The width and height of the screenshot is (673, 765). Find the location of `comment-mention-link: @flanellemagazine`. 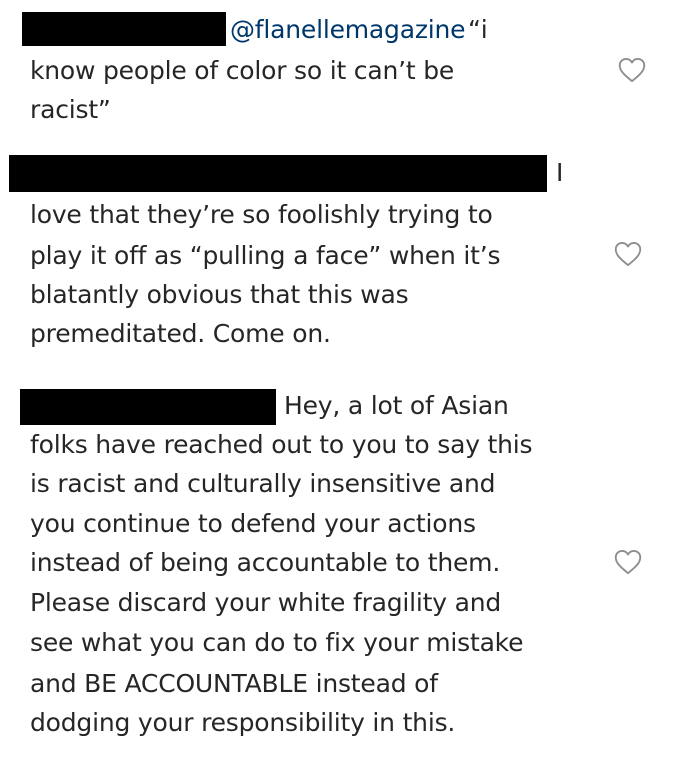

comment-mention-link: @flanellemagazine is located at coordinates (348, 30).